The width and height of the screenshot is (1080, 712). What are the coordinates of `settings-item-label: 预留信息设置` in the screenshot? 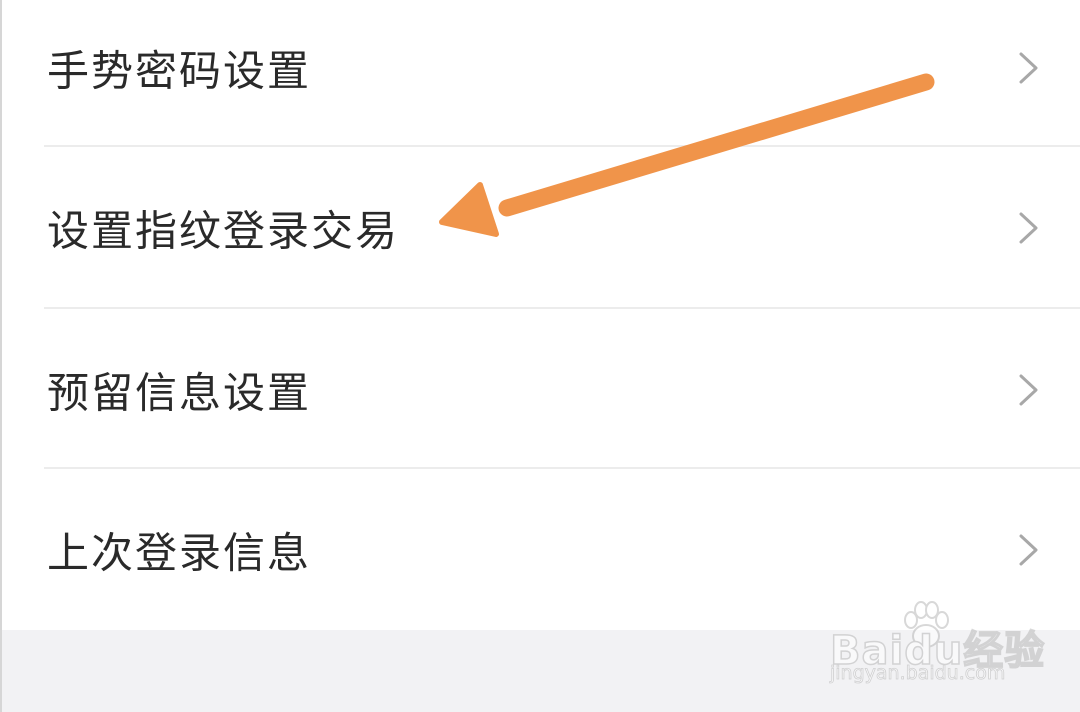 It's located at (179, 393).